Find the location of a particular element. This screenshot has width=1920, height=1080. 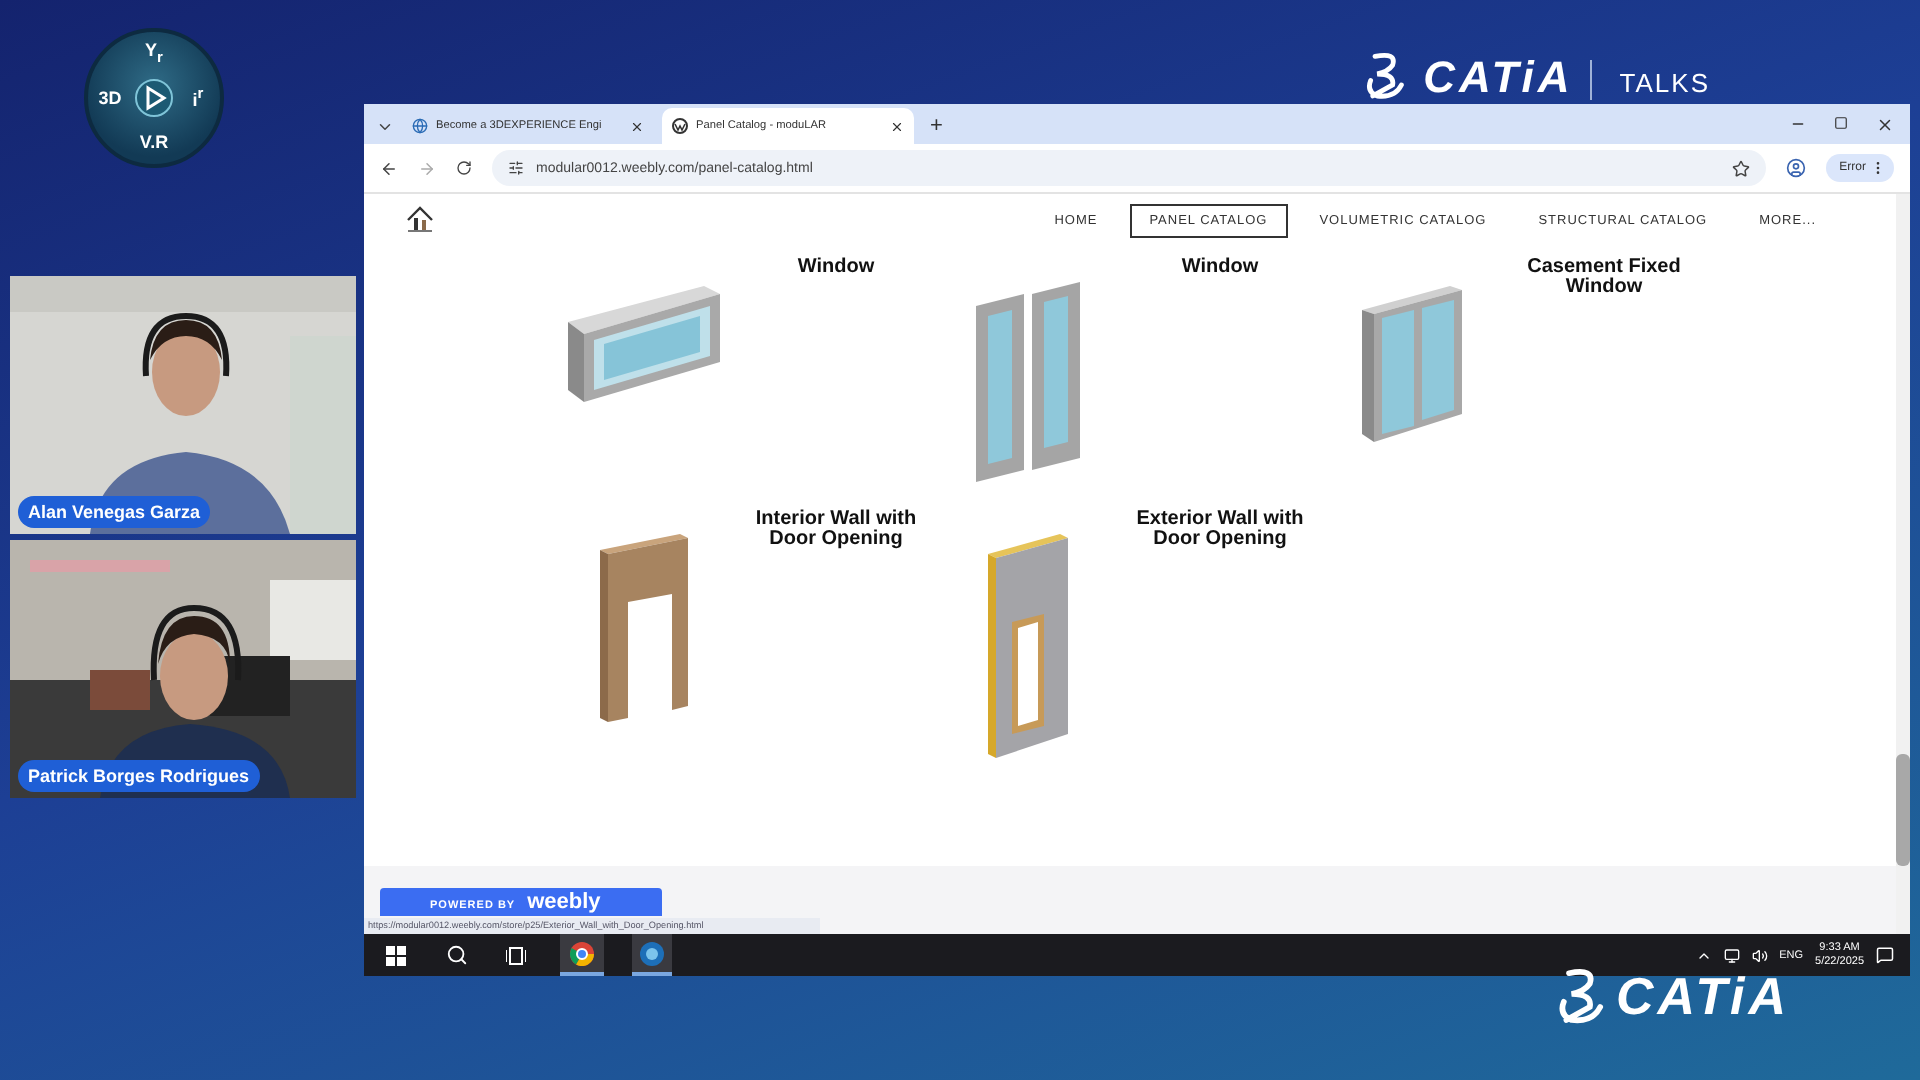

badge-brand: weebly is located at coordinates (564, 903).